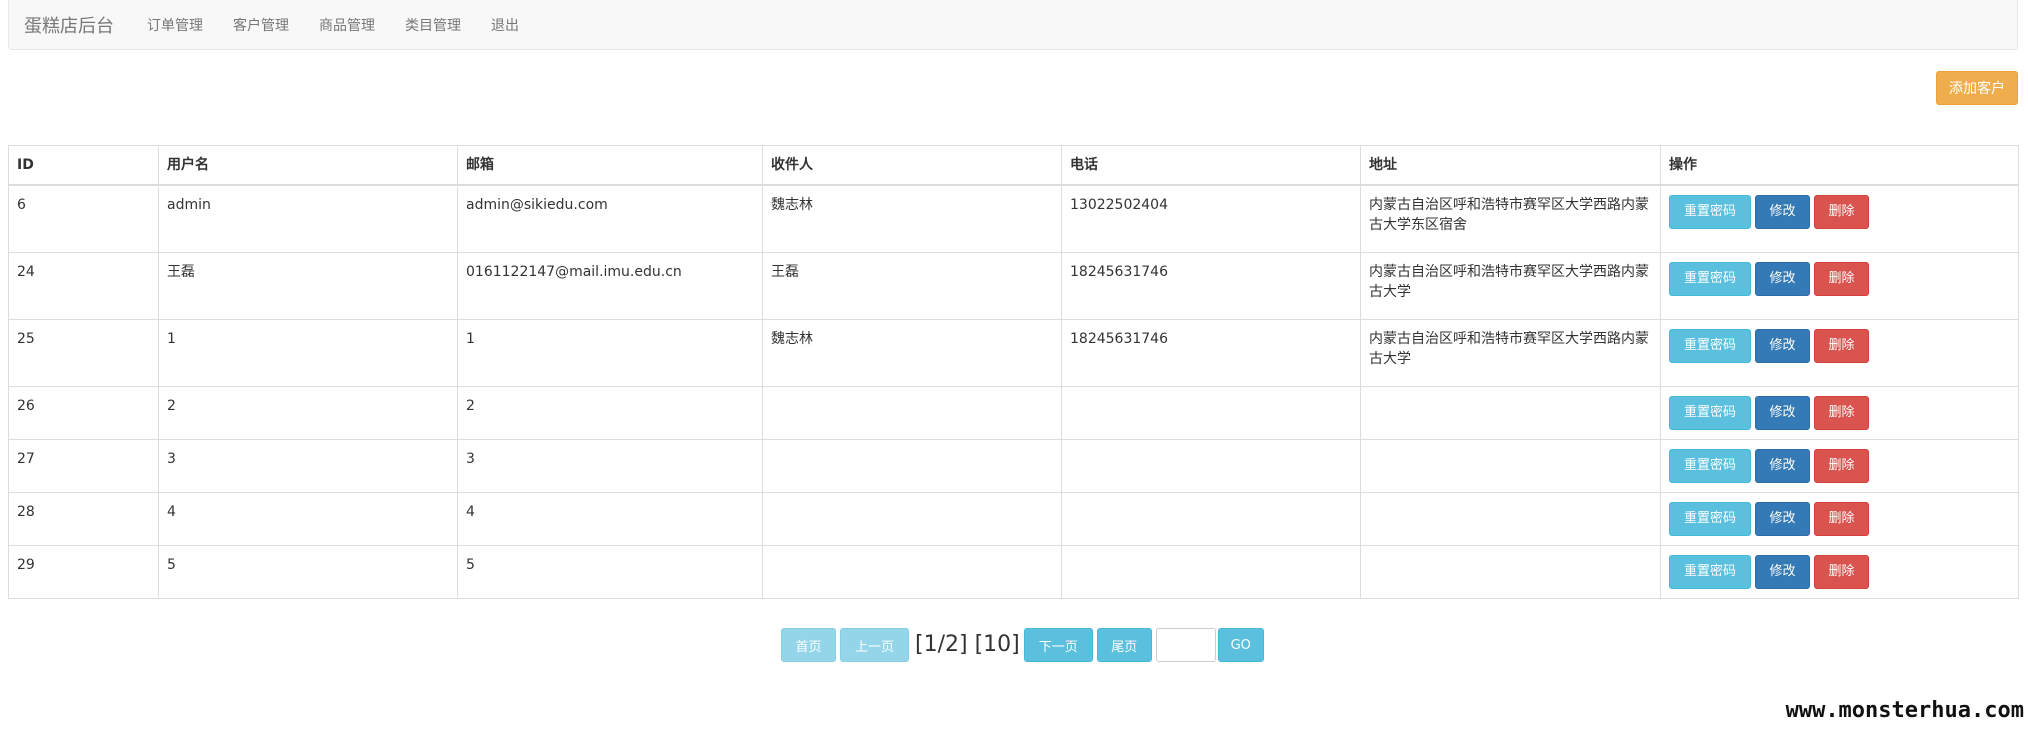 The width and height of the screenshot is (2028, 743). What do you see at coordinates (308, 571) in the screenshot?
I see `cell-username: 5` at bounding box center [308, 571].